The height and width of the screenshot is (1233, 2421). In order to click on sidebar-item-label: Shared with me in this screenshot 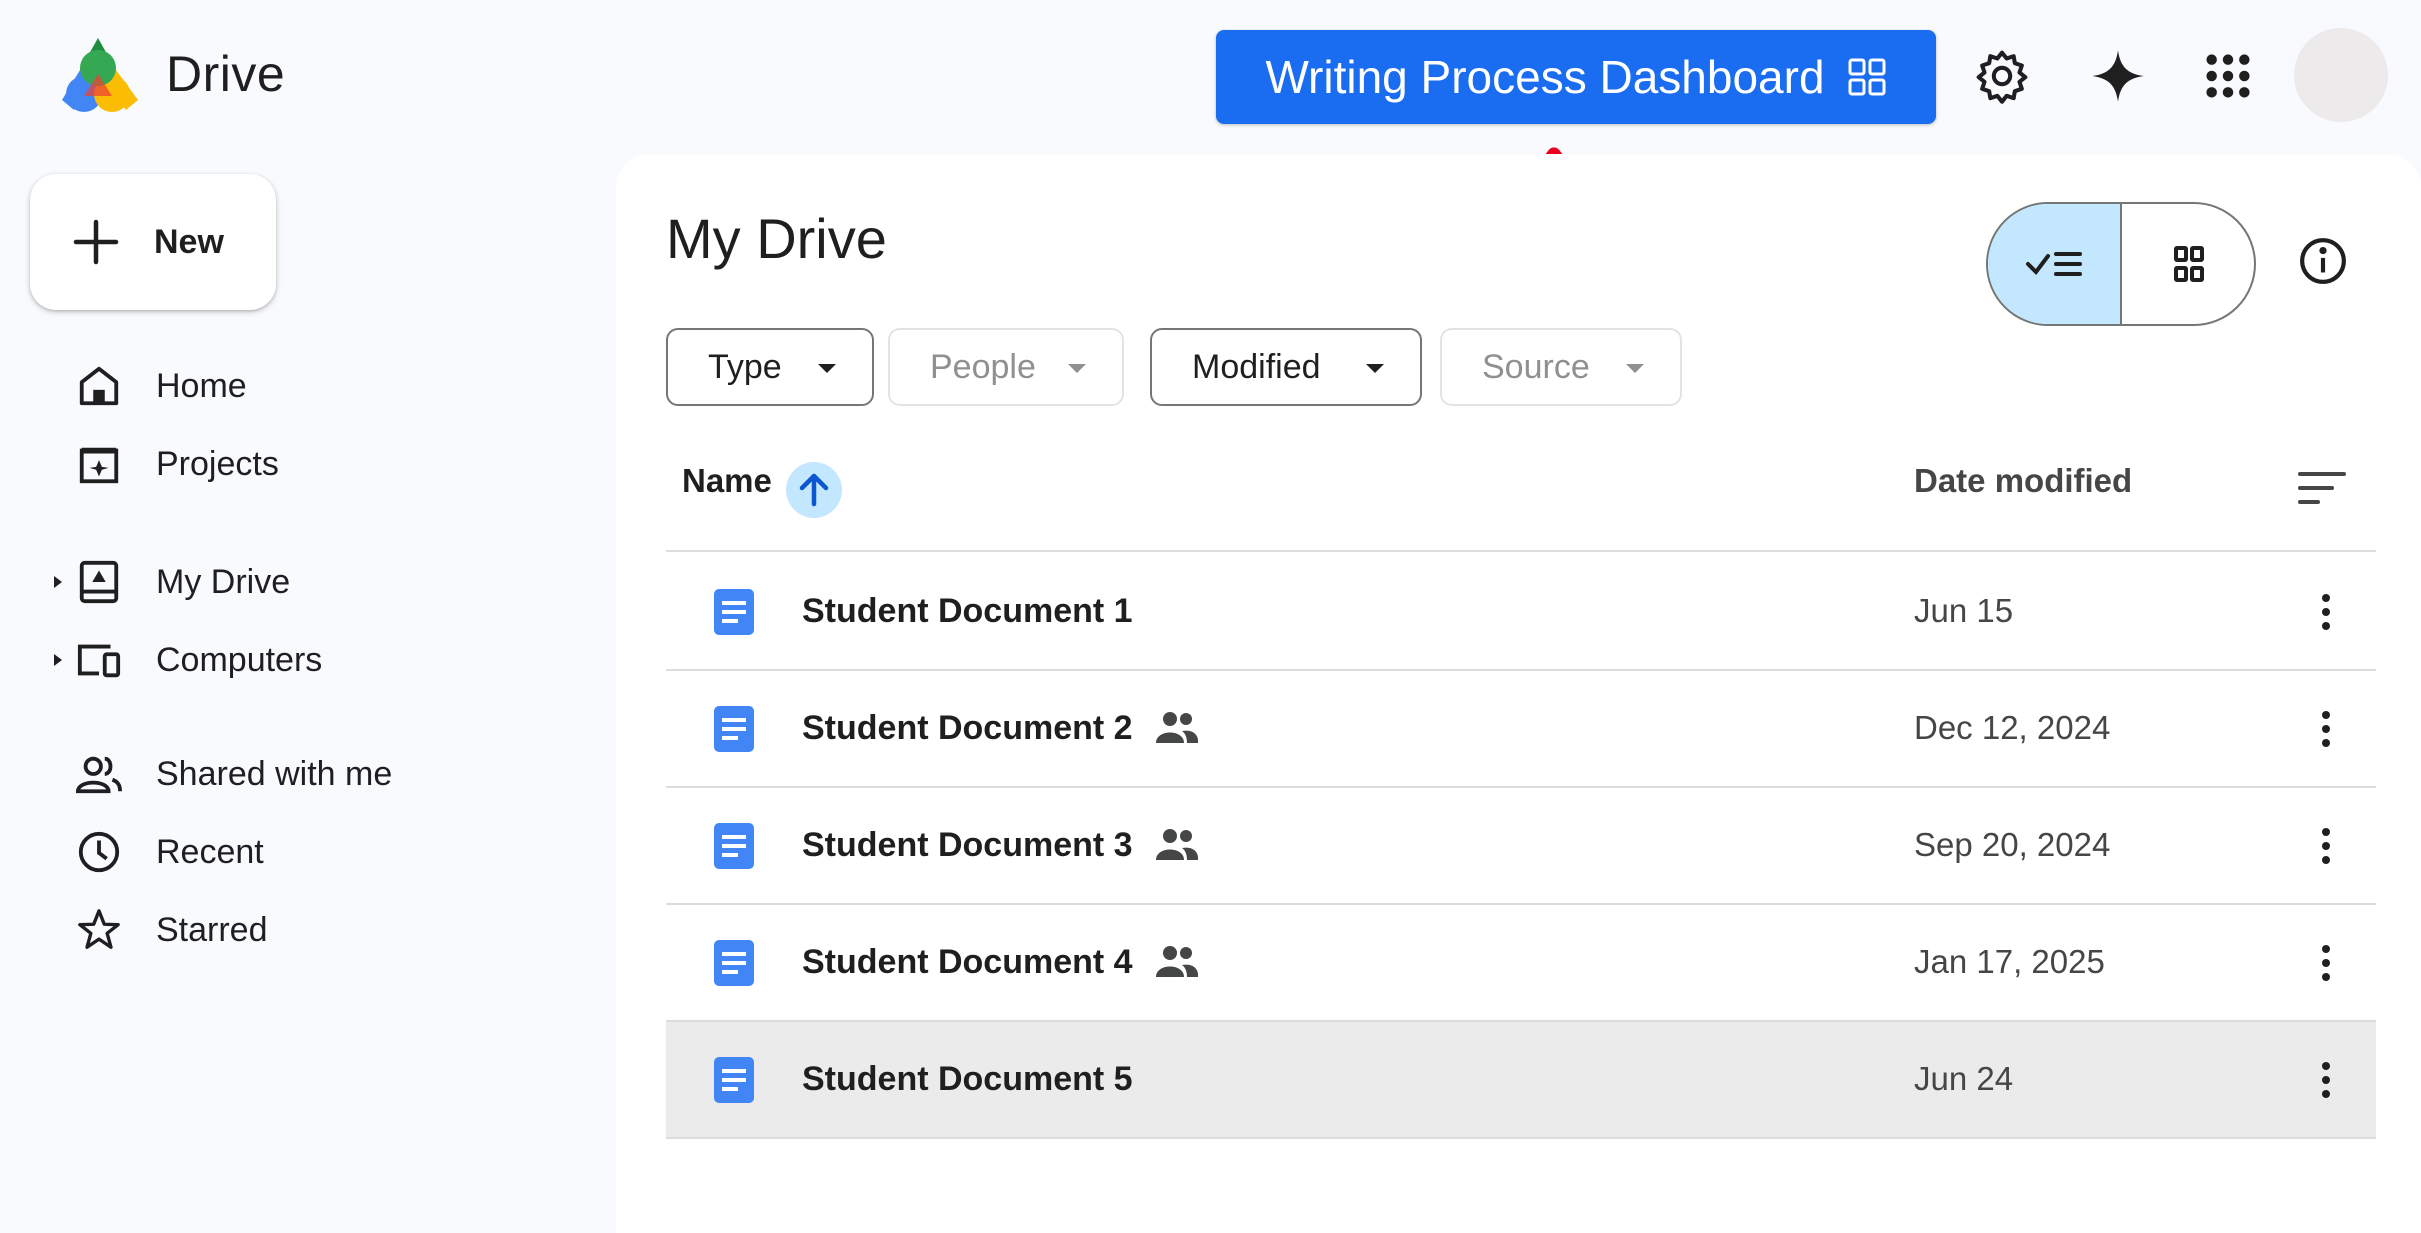, I will do `click(274, 773)`.